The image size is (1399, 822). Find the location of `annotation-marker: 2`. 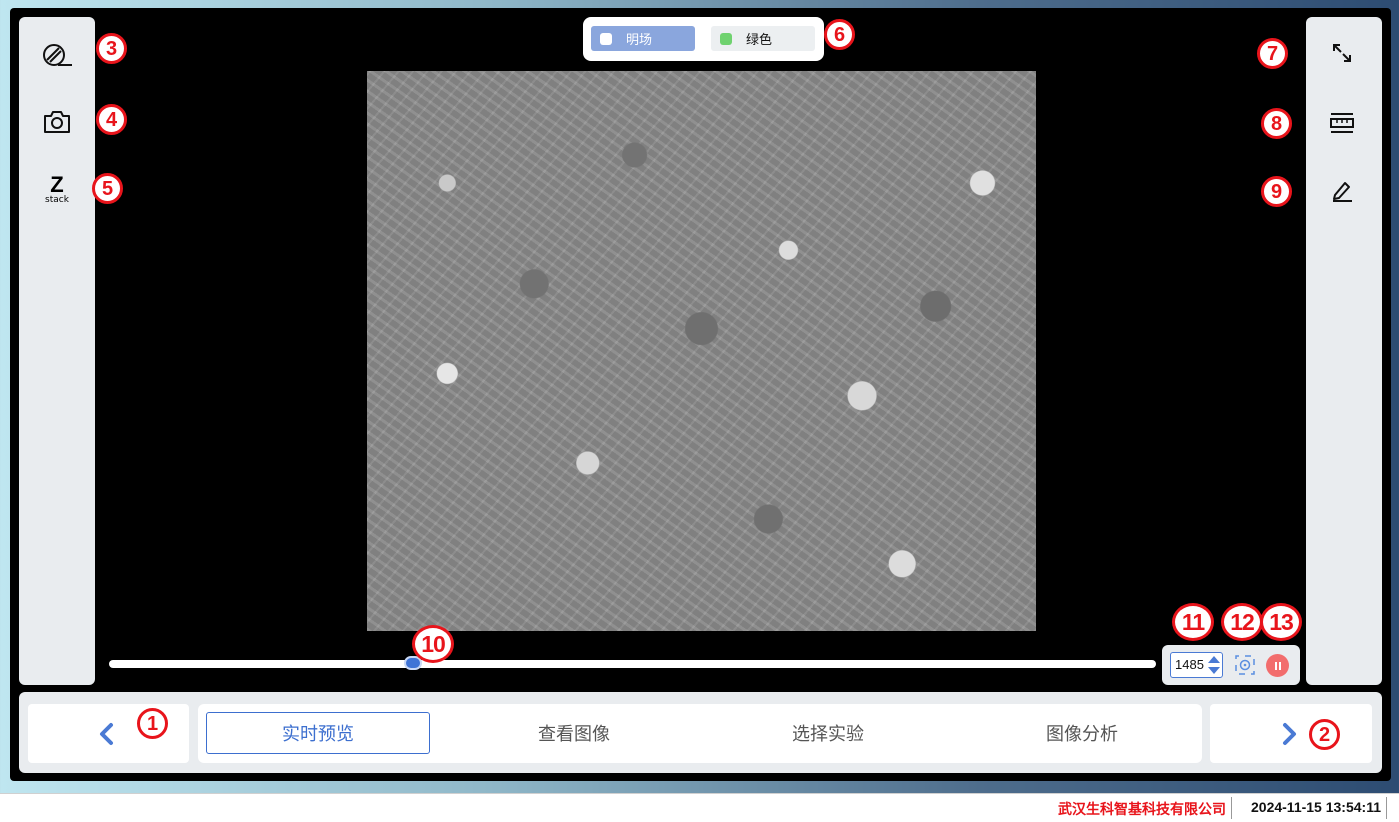

annotation-marker: 2 is located at coordinates (1324, 734).